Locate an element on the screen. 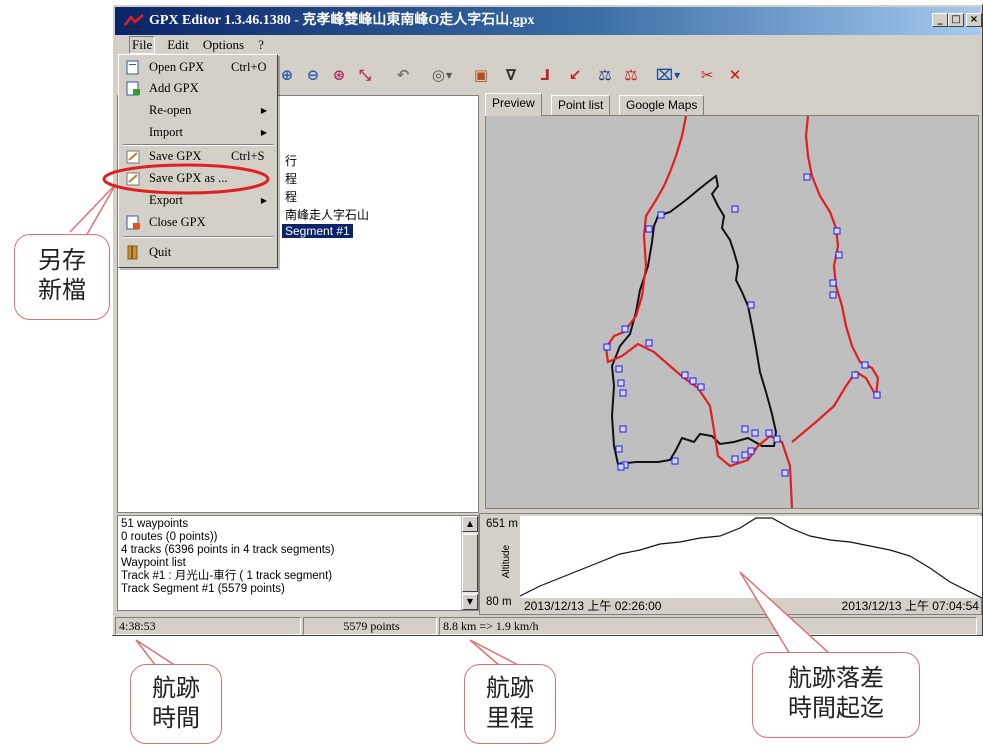  info-line: Waypoint list is located at coordinates (153, 563).